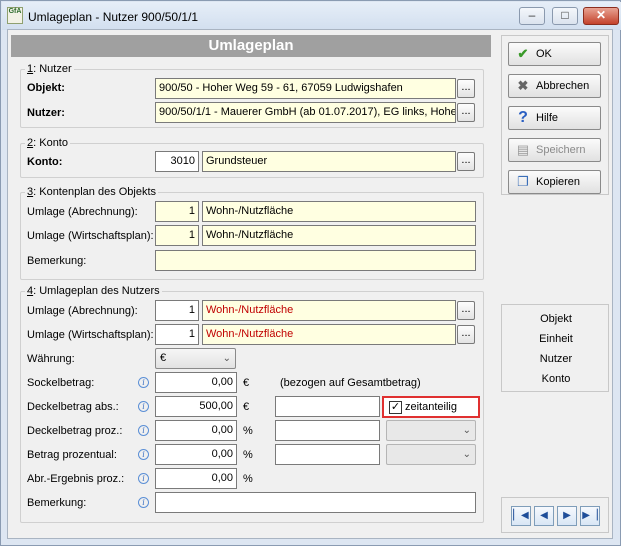  What do you see at coordinates (163, 358) in the screenshot?
I see `waehrung-value: €` at bounding box center [163, 358].